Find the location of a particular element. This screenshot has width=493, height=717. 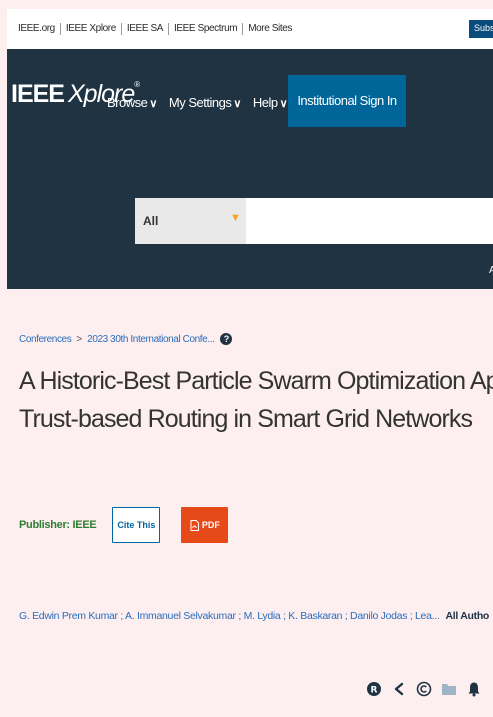

meta-link-ieee-org: IEEE.org is located at coordinates (37, 29).